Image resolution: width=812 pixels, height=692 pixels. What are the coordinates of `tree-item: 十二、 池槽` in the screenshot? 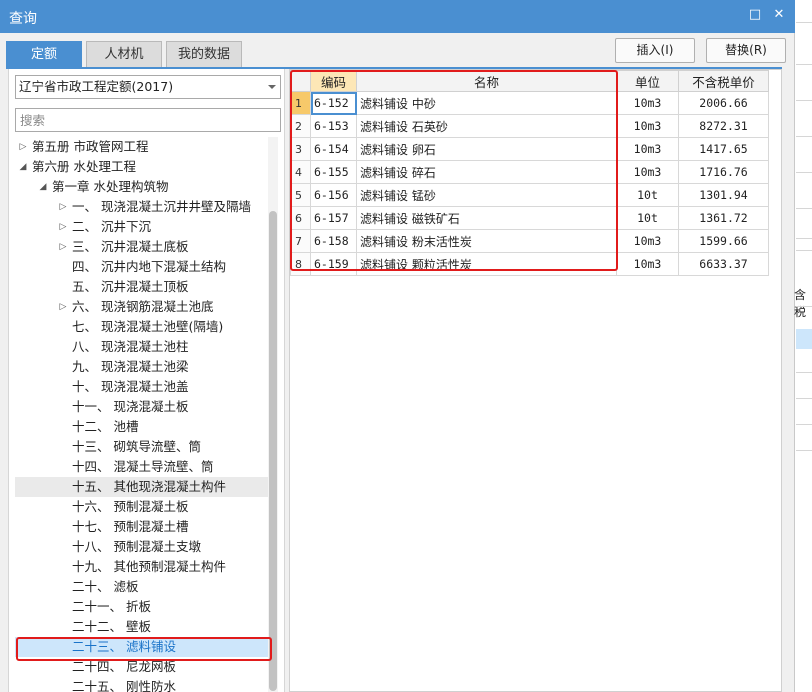 It's located at (141, 427).